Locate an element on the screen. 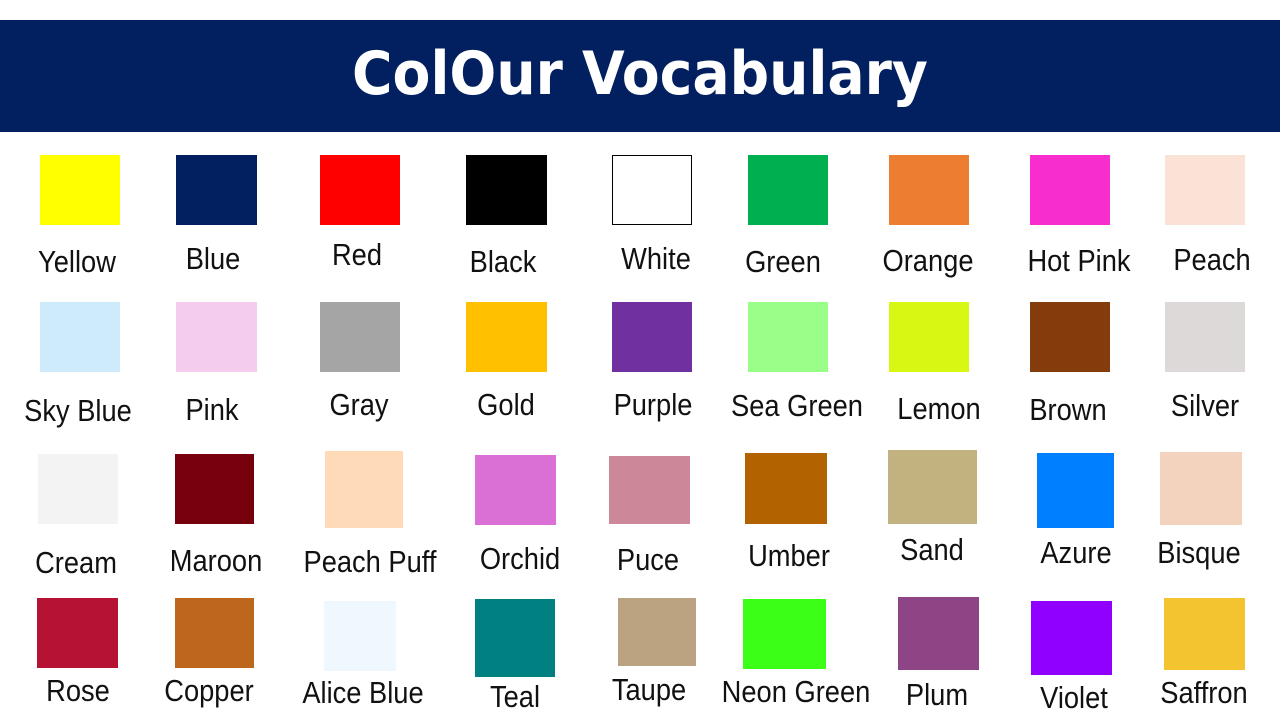 The width and height of the screenshot is (1280, 720). swatch-white is located at coordinates (652, 190).